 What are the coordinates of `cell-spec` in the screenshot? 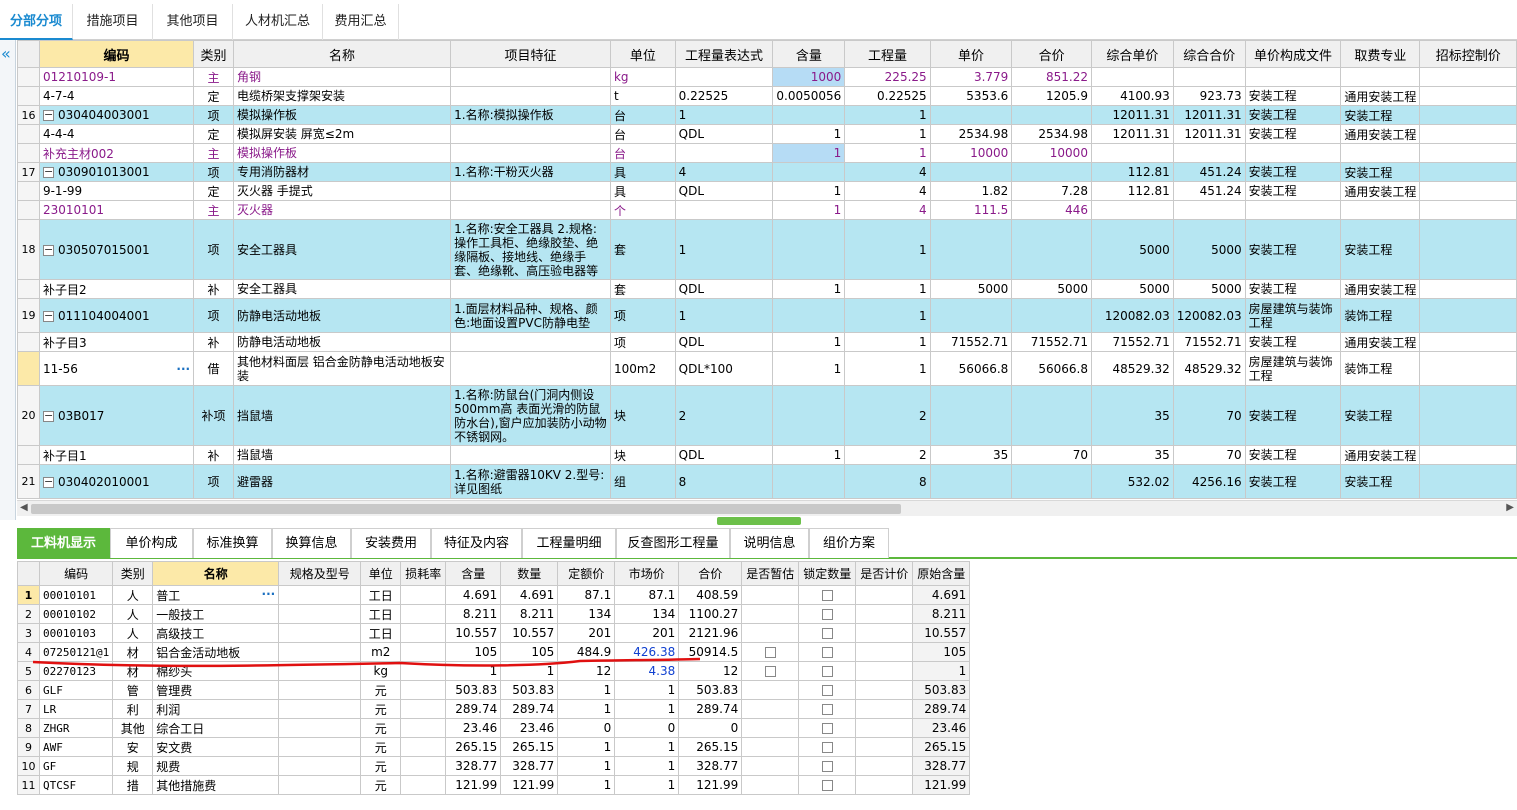 It's located at (320, 728).